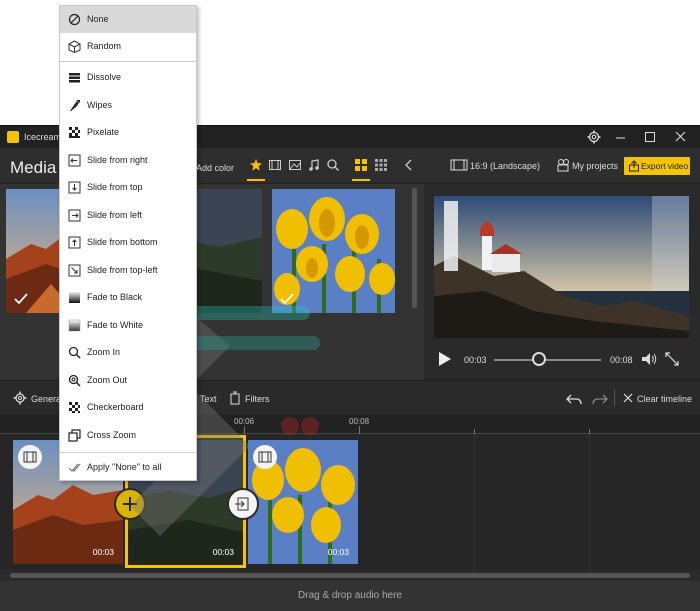 Image resolution: width=700 pixels, height=611 pixels. Describe the element at coordinates (600, 399) in the screenshot. I see `redo-icon` at that location.